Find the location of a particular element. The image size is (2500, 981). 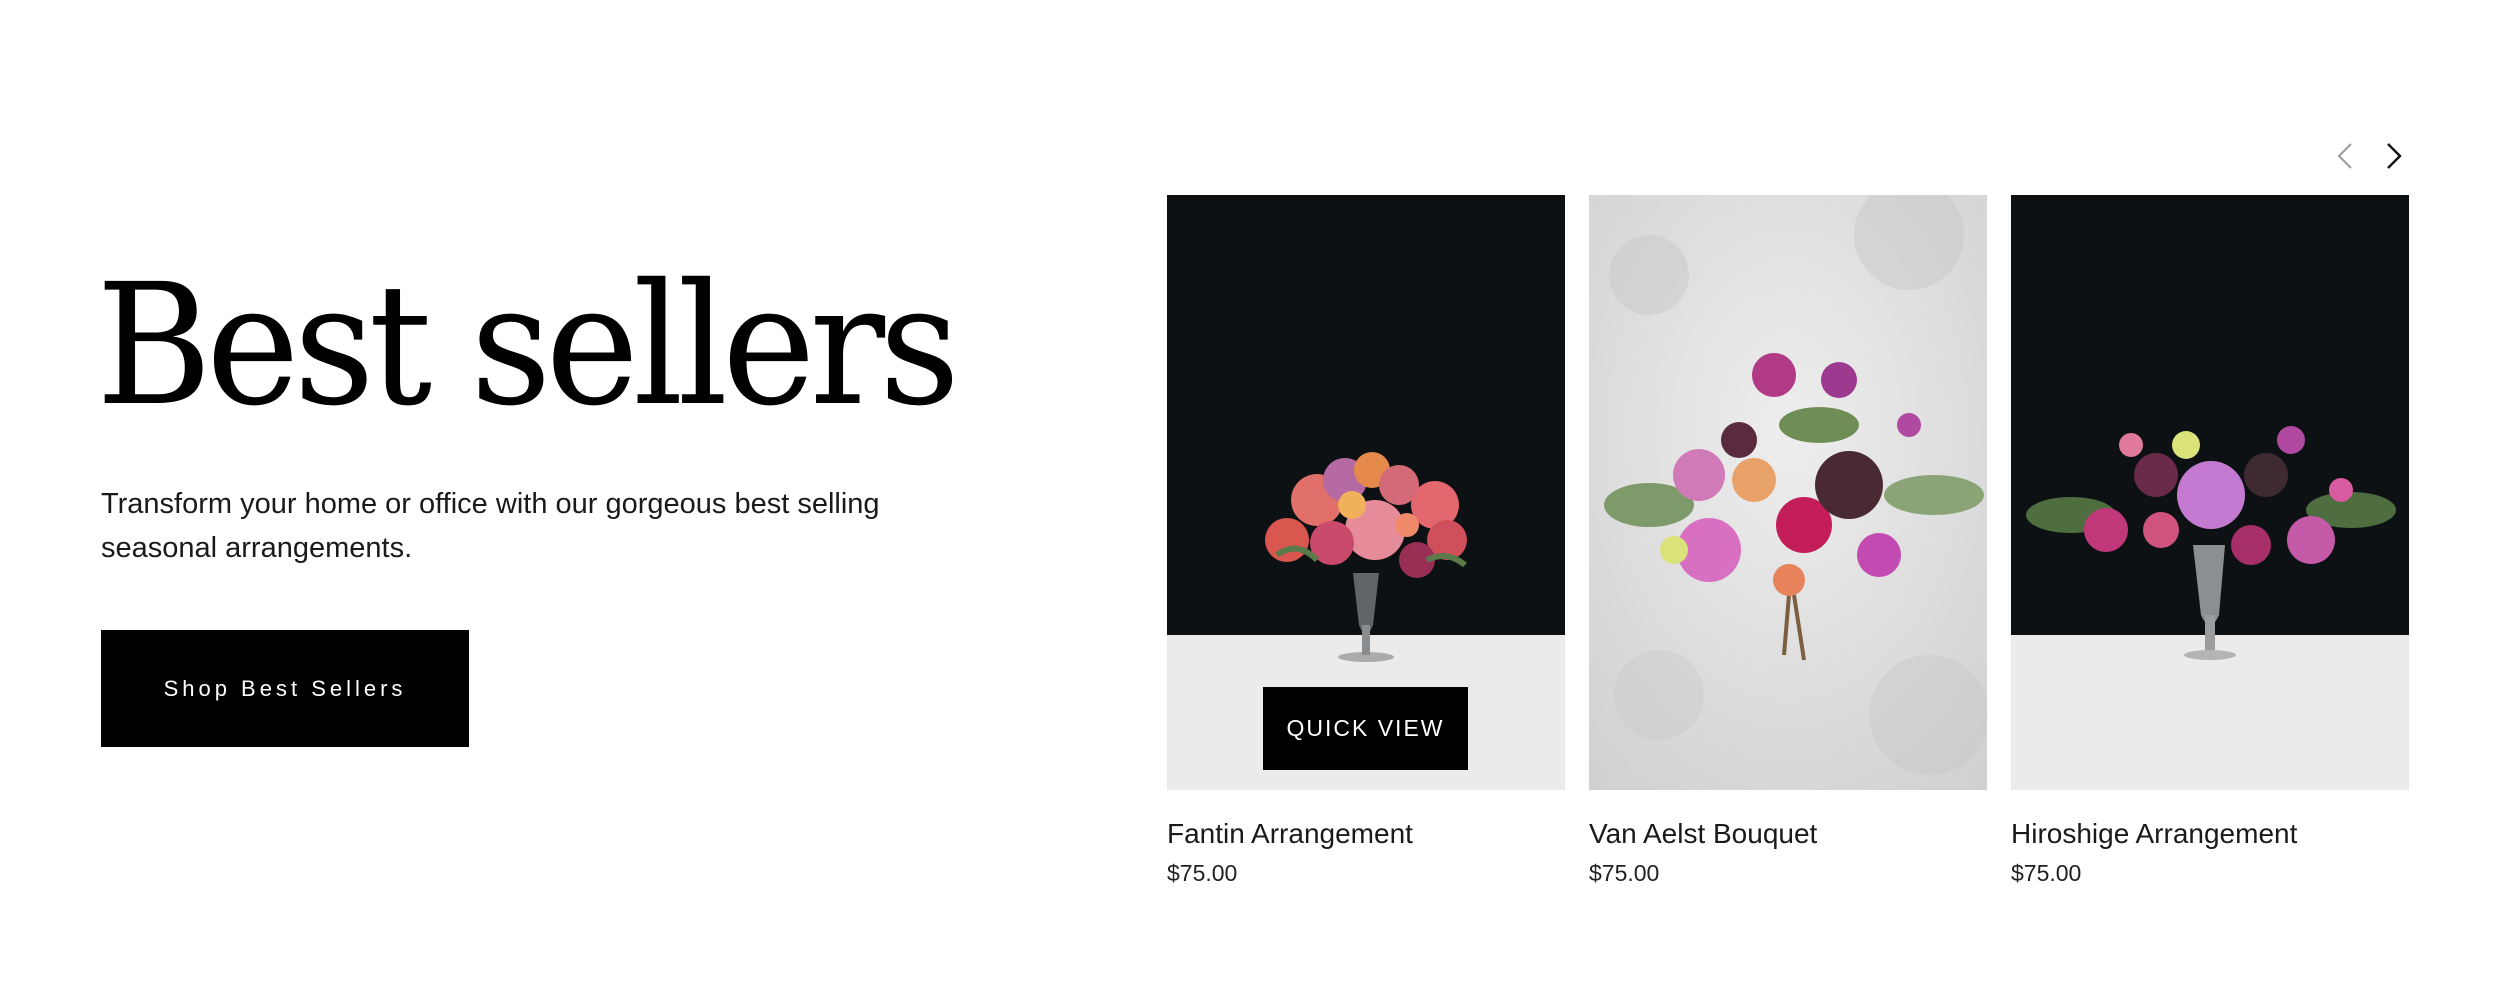

carousel-prev-button is located at coordinates (2347, 156).